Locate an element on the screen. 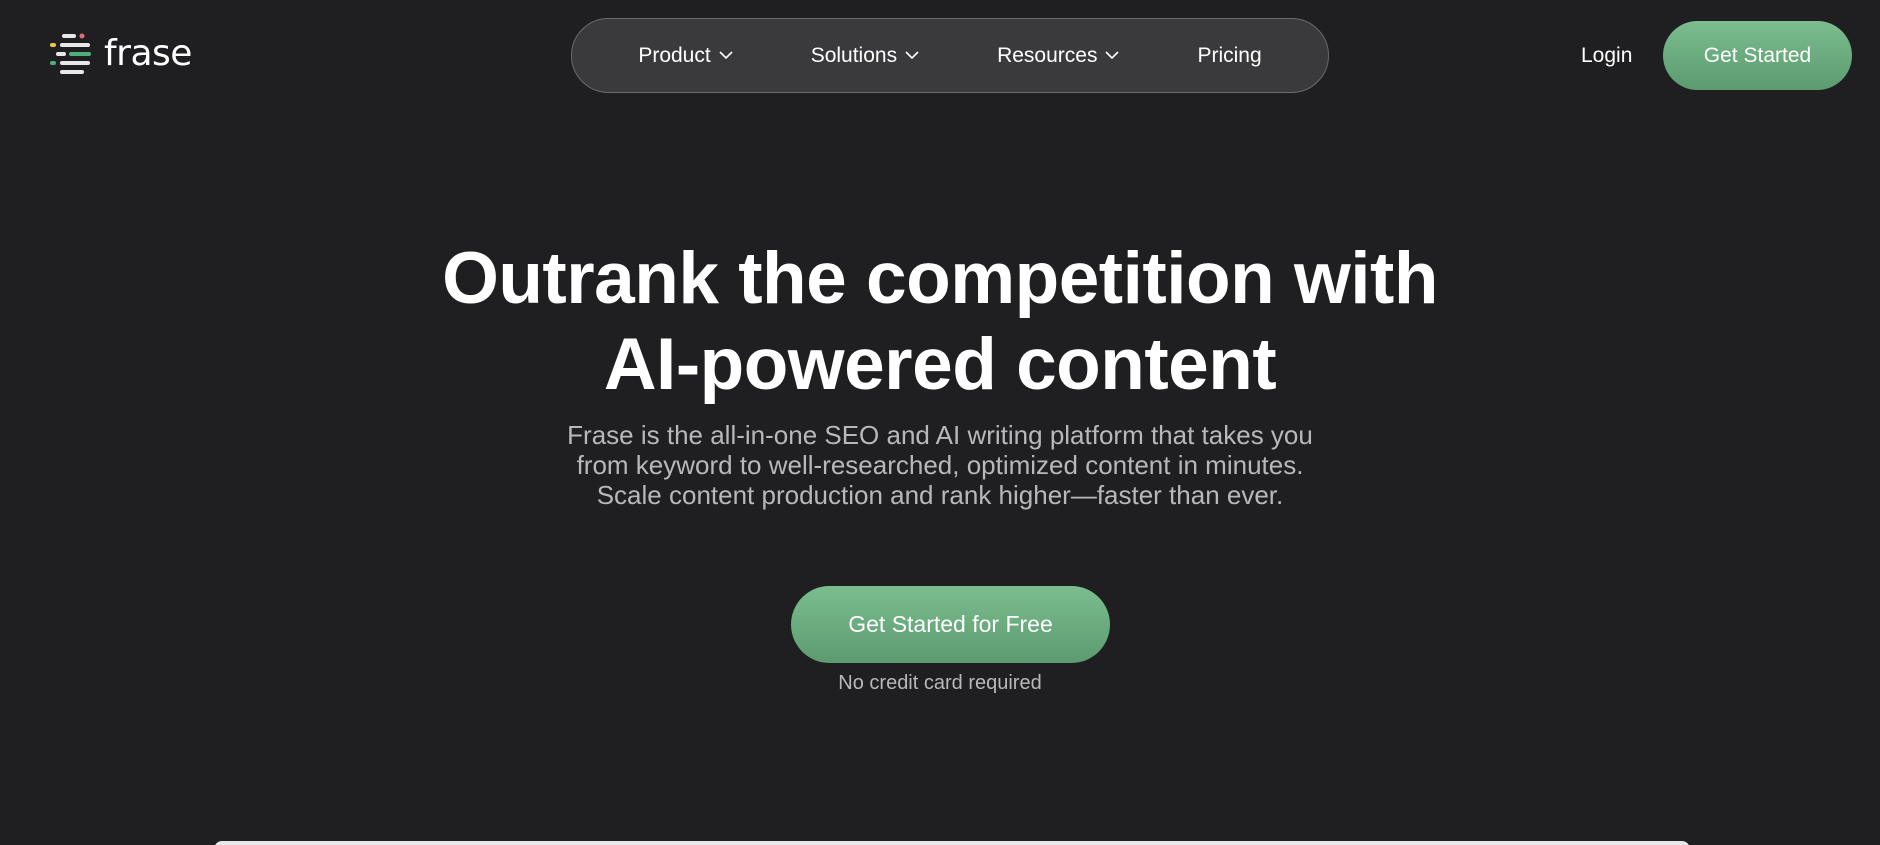 The height and width of the screenshot is (845, 1880). nav-item-resources: Resources is located at coordinates (1058, 56).